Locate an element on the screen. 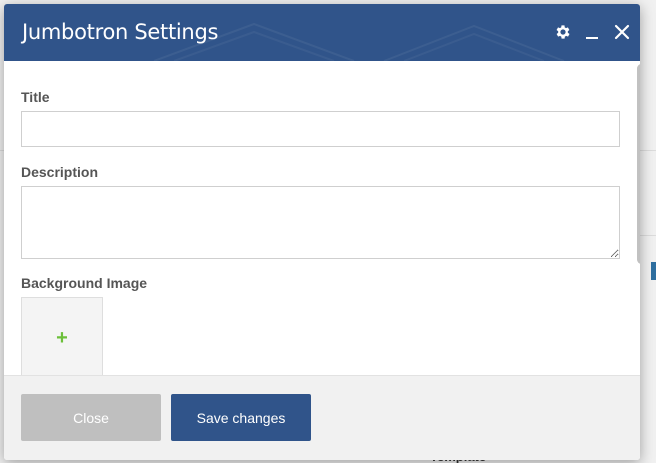 The height and width of the screenshot is (463, 656). plus-icon: + is located at coordinates (62, 338).